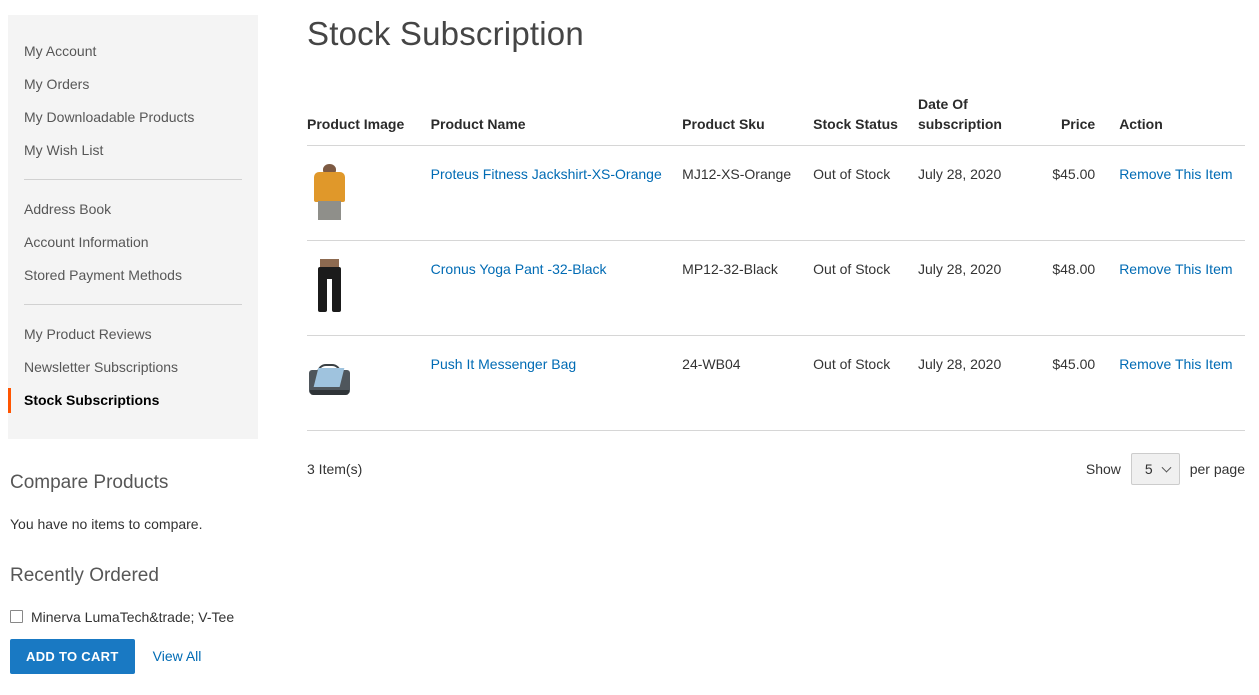  I want to click on column-header-product-sku: Product Sku, so click(748, 119).